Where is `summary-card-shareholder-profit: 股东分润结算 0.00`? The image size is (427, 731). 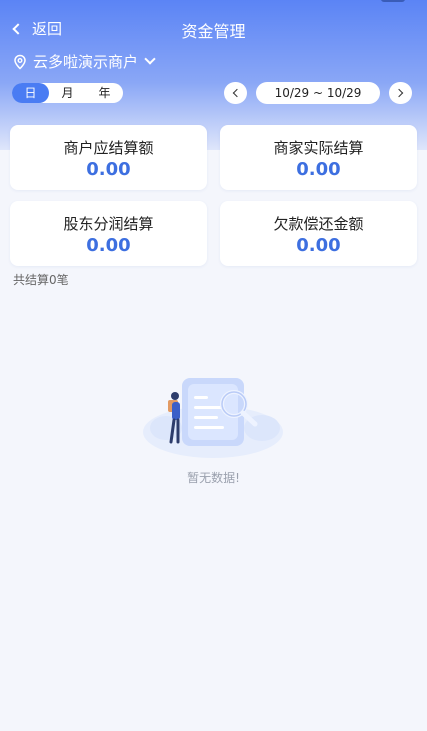
summary-card-shareholder-profit: 股东分润结算 0.00 is located at coordinates (108, 233).